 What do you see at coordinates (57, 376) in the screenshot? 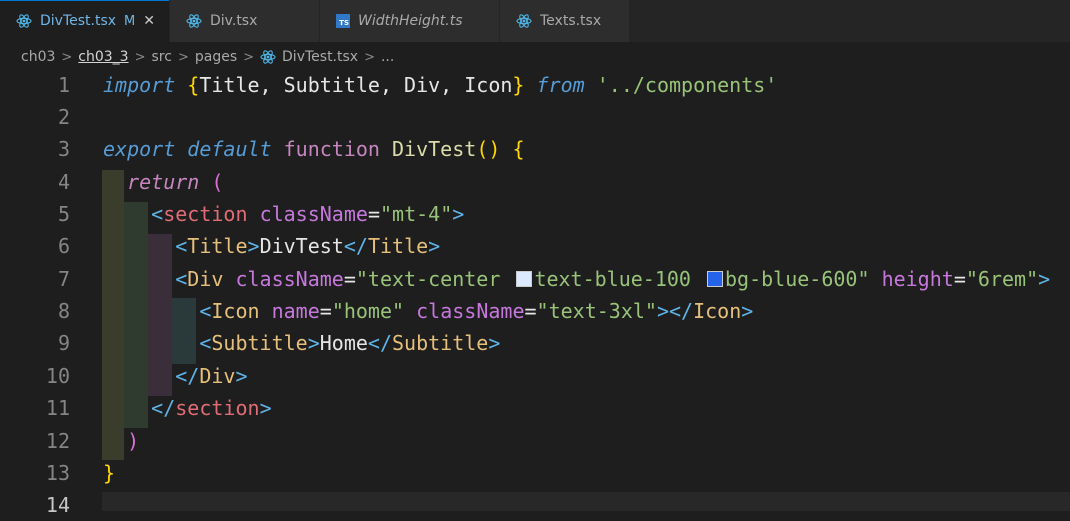
I see `line-number: 10` at bounding box center [57, 376].